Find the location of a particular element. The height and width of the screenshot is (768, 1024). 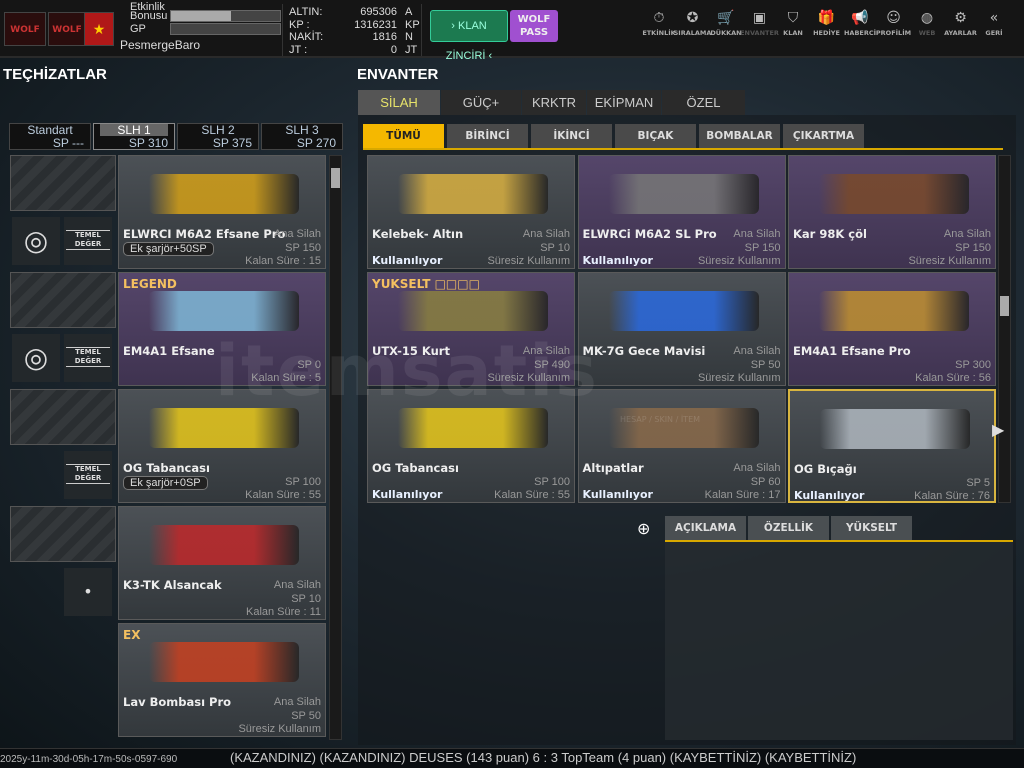

tab-0: SİLAH is located at coordinates (399, 102).